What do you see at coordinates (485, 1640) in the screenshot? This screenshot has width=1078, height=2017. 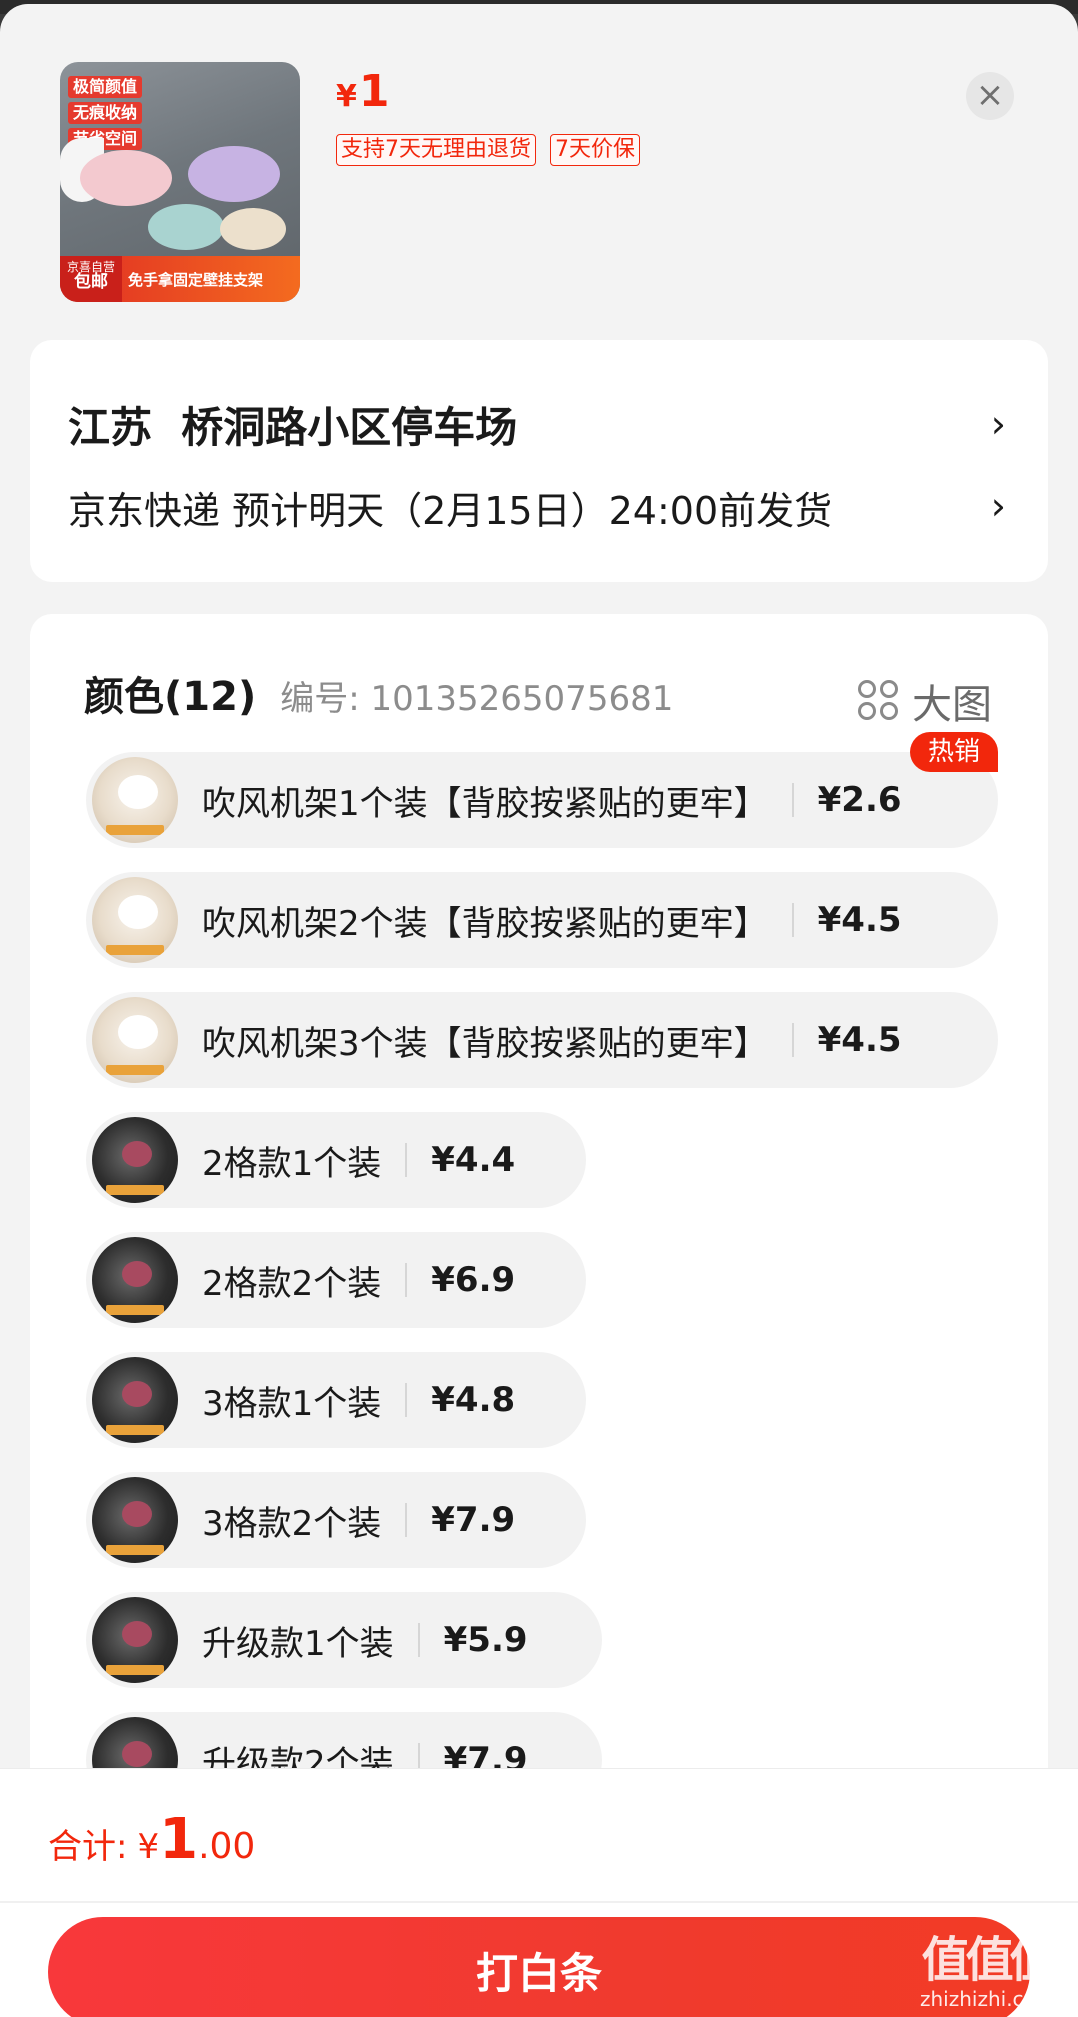 I see `option-price: ¥5.9` at bounding box center [485, 1640].